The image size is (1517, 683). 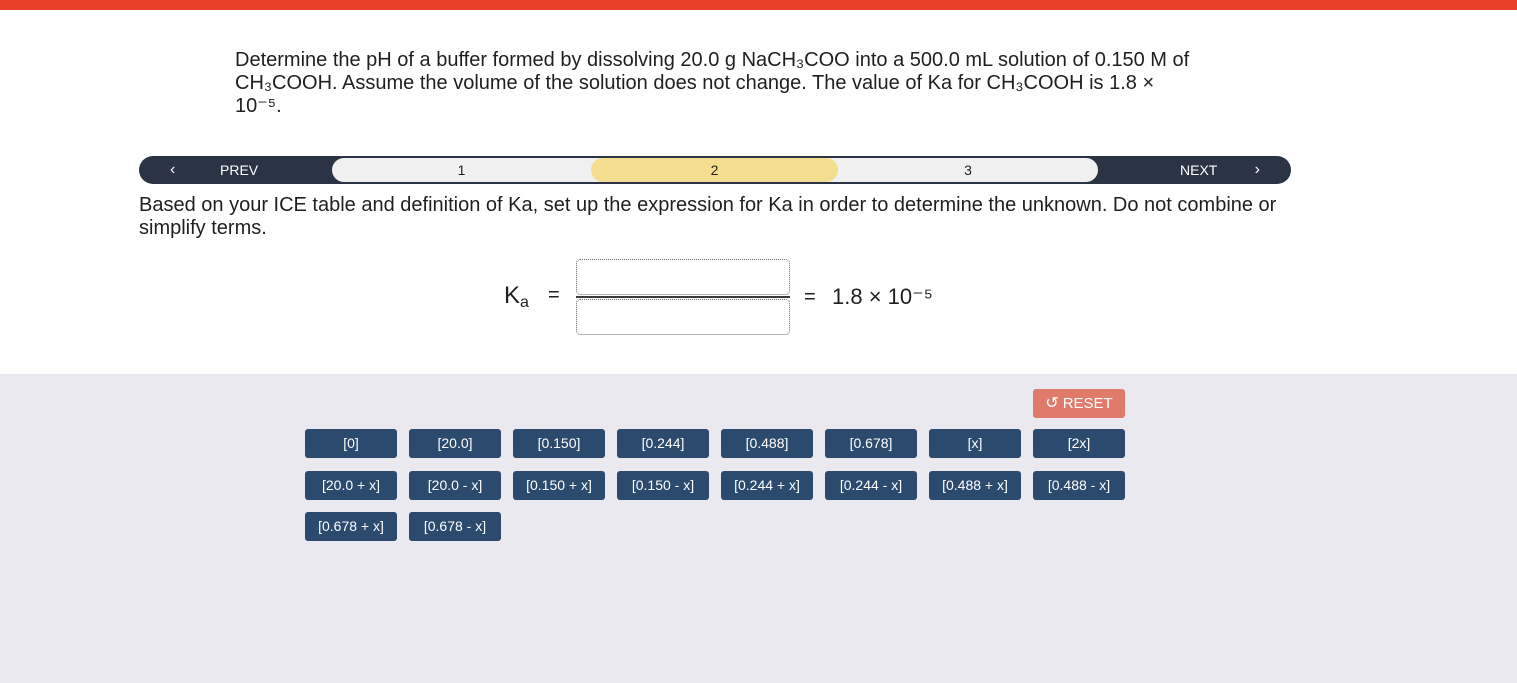 I want to click on equals-sign-right: =, so click(x=810, y=297).